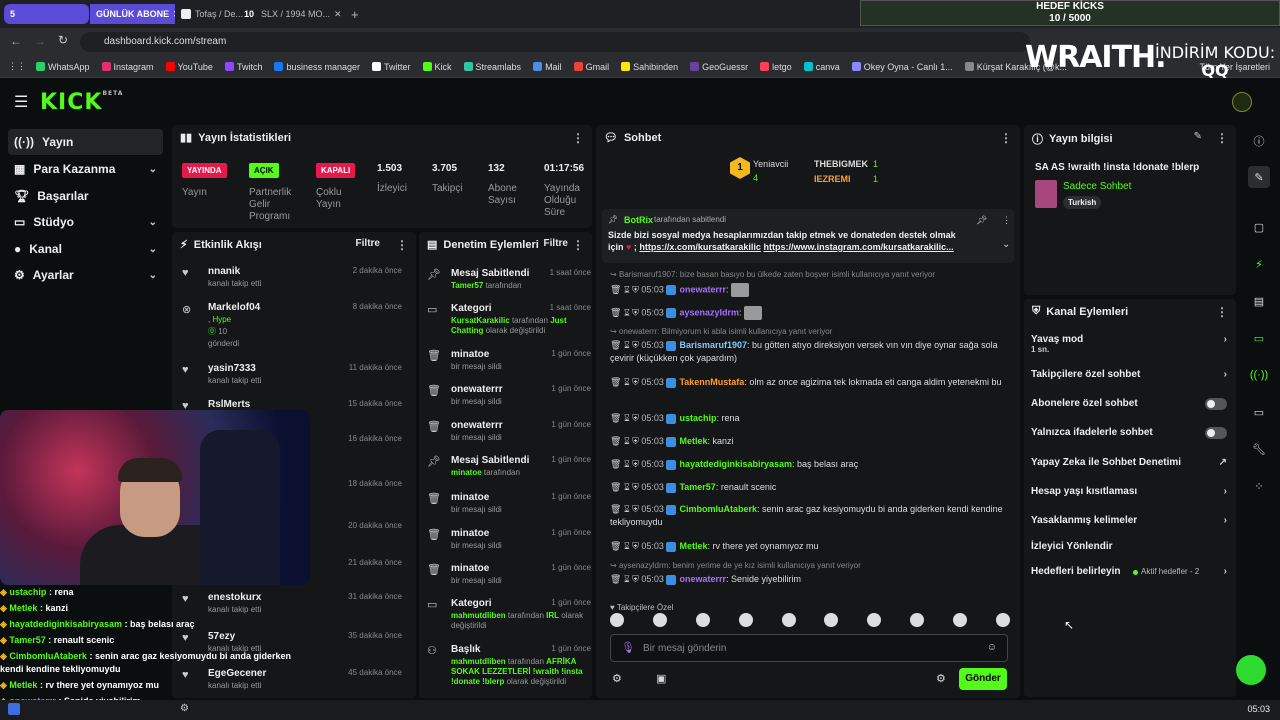  Describe the element at coordinates (14, 709) in the screenshot. I see `app-icon` at that location.